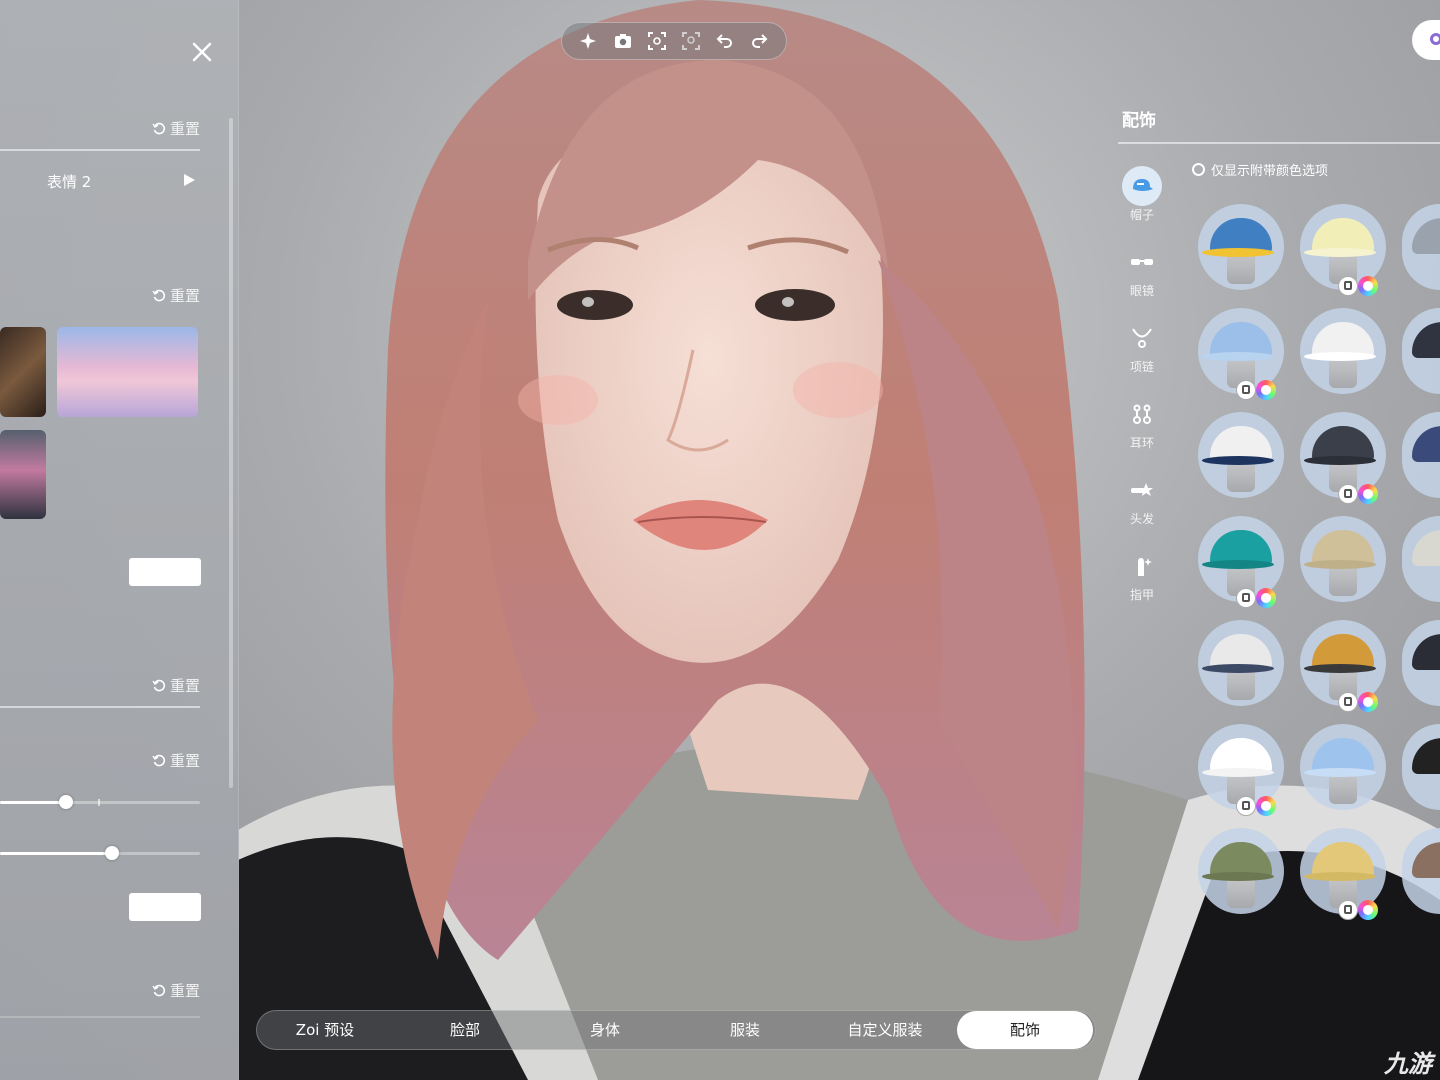 This screenshot has height=1080, width=1440. Describe the element at coordinates (465, 1030) in the screenshot. I see `tab-face: 脸部` at that location.